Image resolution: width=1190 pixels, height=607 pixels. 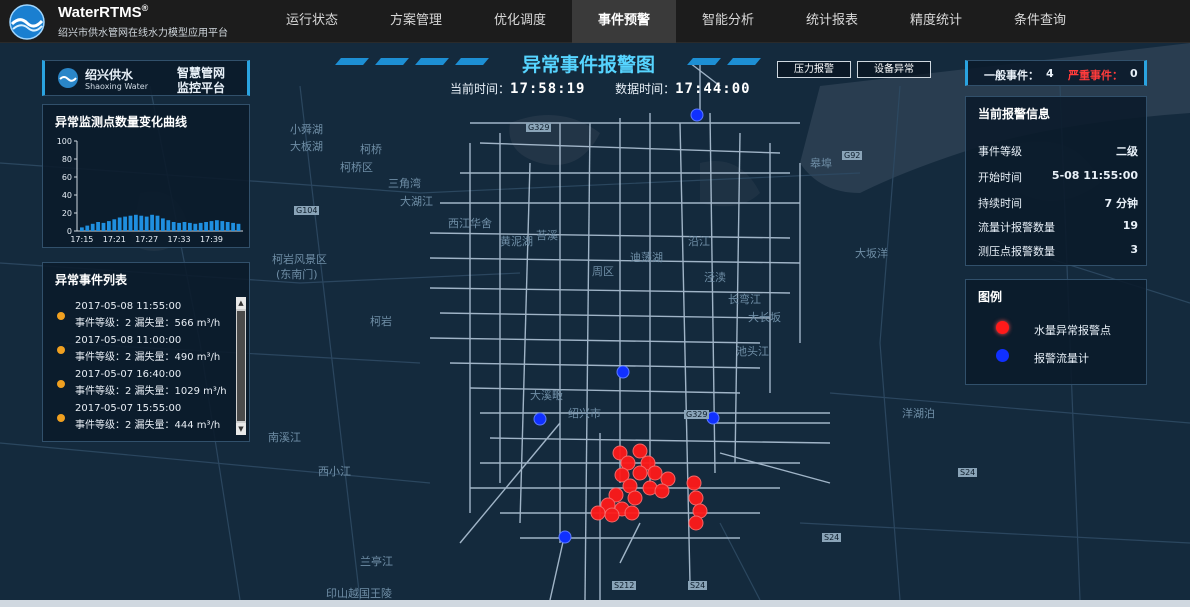 I want to click on list-item: 2017-05-08 11:00:00 事件等级：2 漏失量：490 m³/h, so click(x=145, y=350).